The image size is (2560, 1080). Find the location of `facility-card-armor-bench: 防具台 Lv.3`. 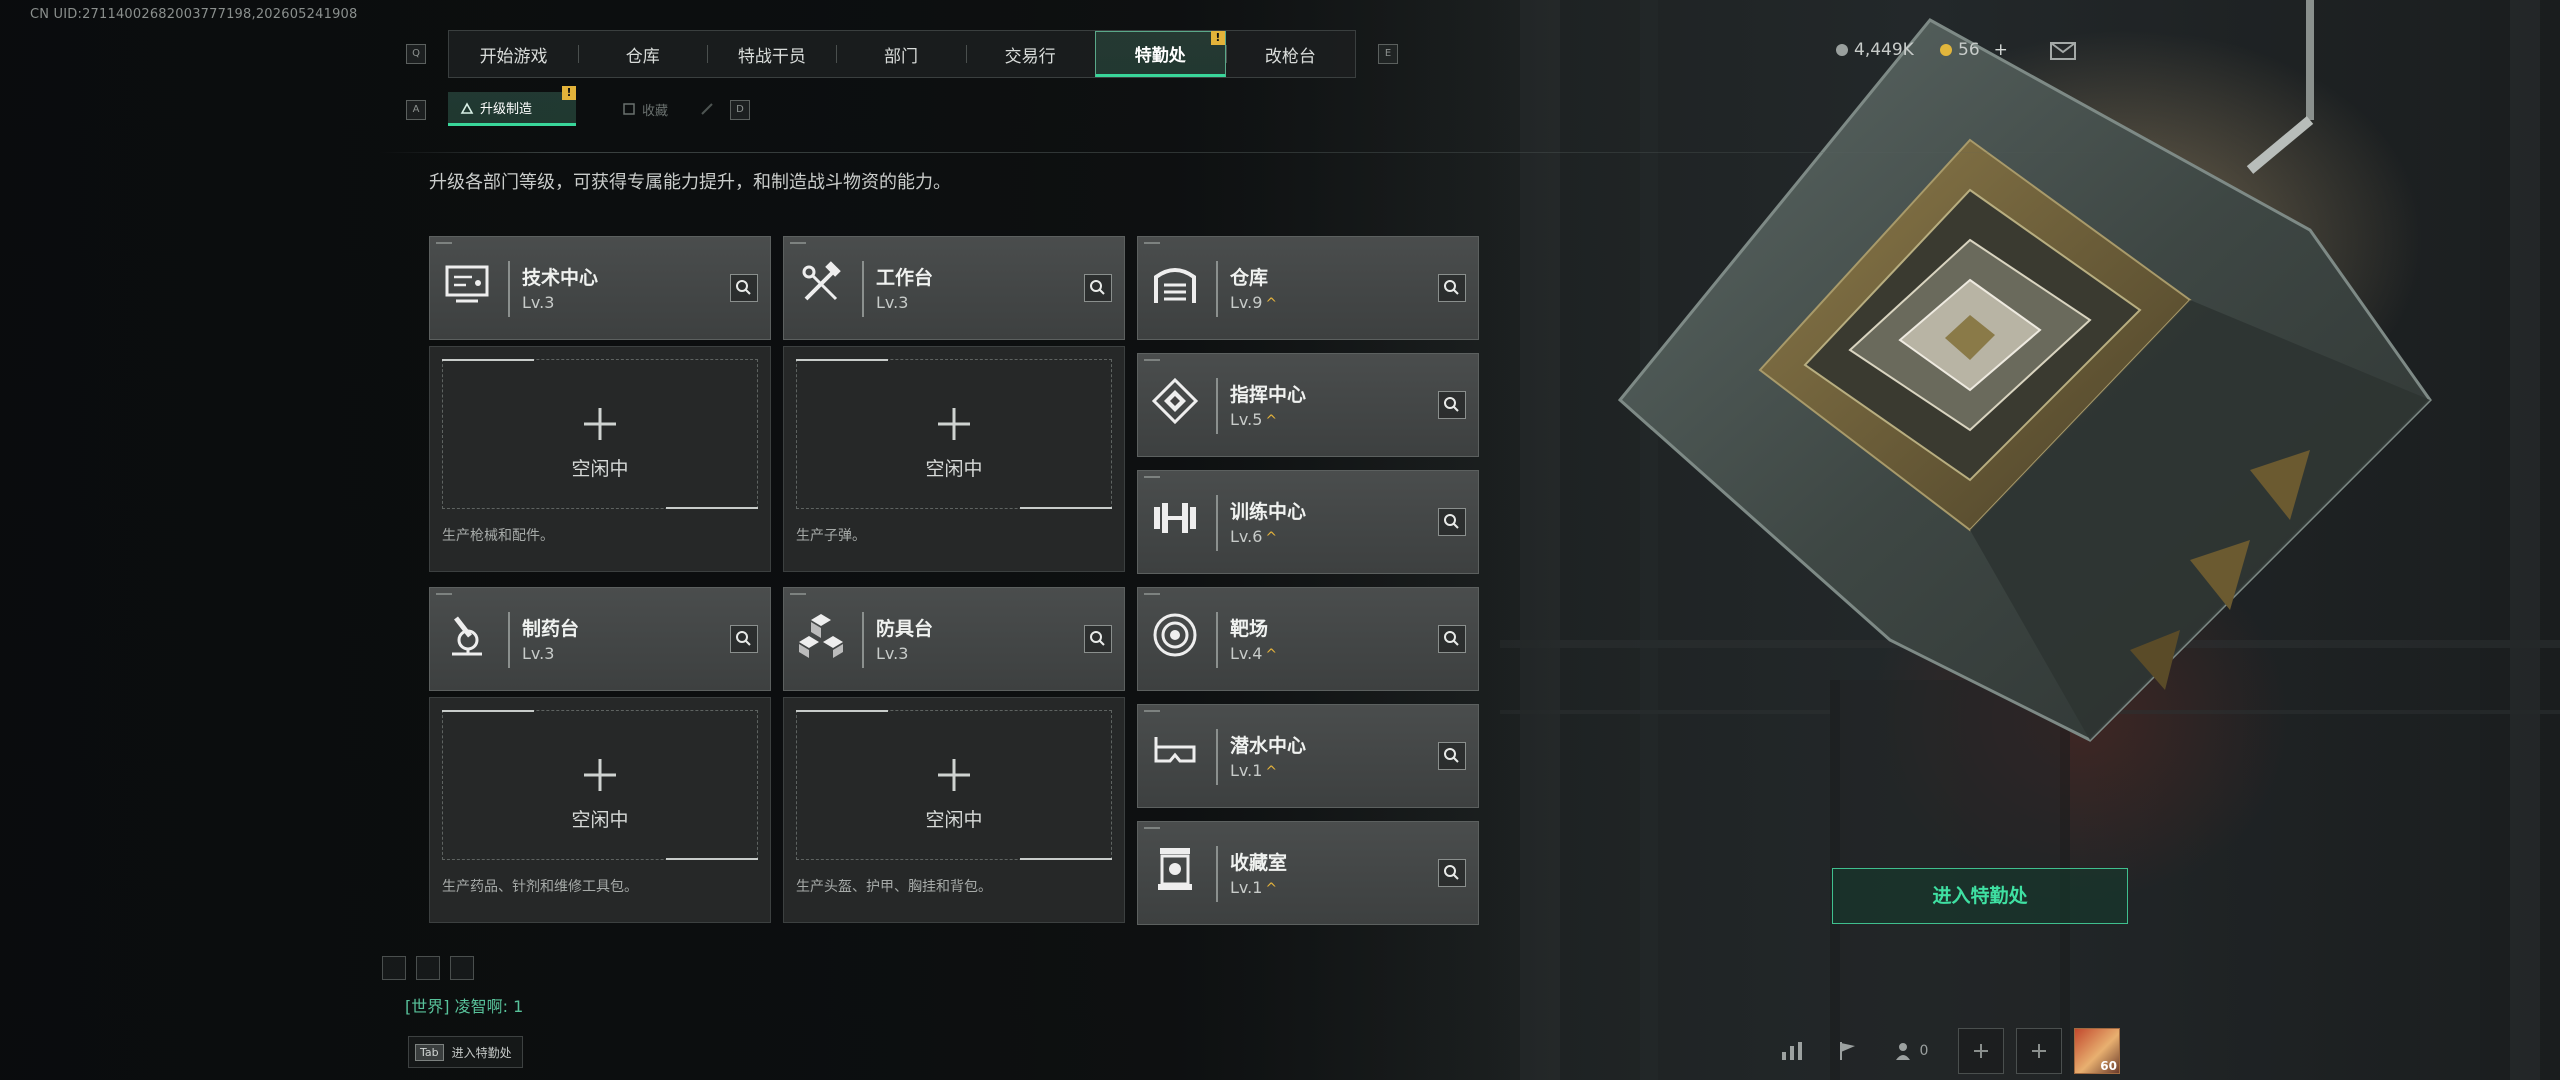

facility-card-armor-bench: 防具台 Lv.3 is located at coordinates (954, 639).